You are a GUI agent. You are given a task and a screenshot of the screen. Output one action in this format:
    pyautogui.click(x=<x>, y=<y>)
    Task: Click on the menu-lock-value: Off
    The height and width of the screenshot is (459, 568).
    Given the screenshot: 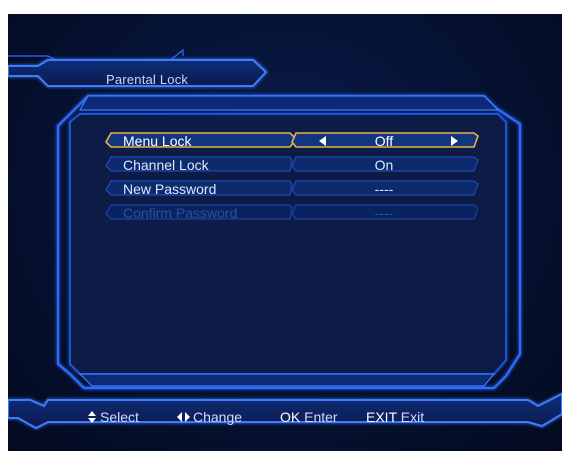 What is the action you would take?
    pyautogui.click(x=384, y=141)
    